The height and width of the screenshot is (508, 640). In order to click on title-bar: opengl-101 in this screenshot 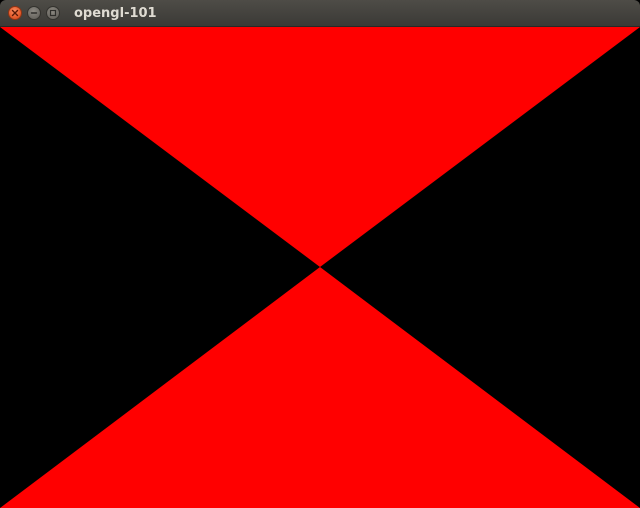, I will do `click(320, 13)`.